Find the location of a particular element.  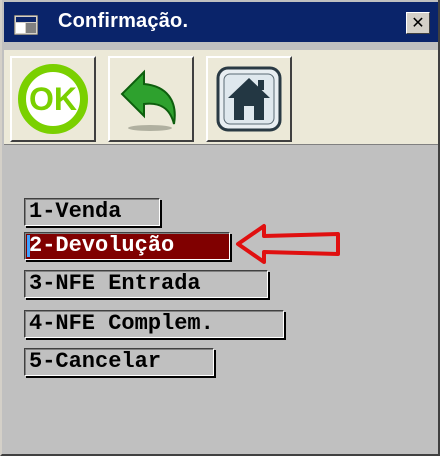

ok-circle-icon: OK is located at coordinates (53, 99).